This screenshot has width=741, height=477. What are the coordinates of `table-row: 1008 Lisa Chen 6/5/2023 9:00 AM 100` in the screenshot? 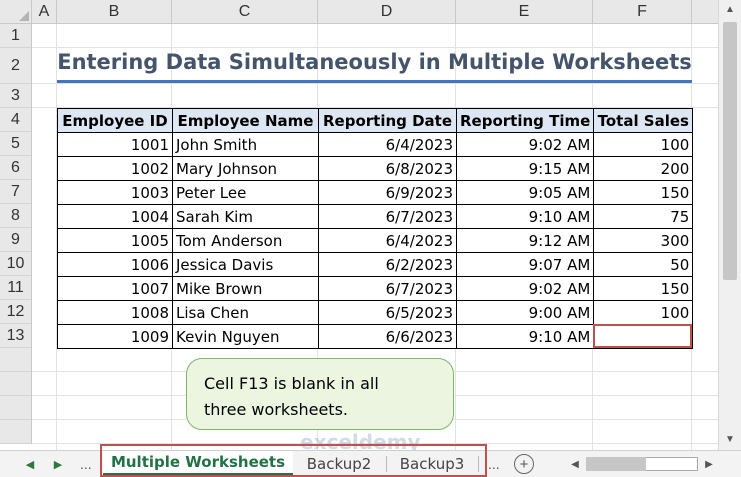 It's located at (375, 312).